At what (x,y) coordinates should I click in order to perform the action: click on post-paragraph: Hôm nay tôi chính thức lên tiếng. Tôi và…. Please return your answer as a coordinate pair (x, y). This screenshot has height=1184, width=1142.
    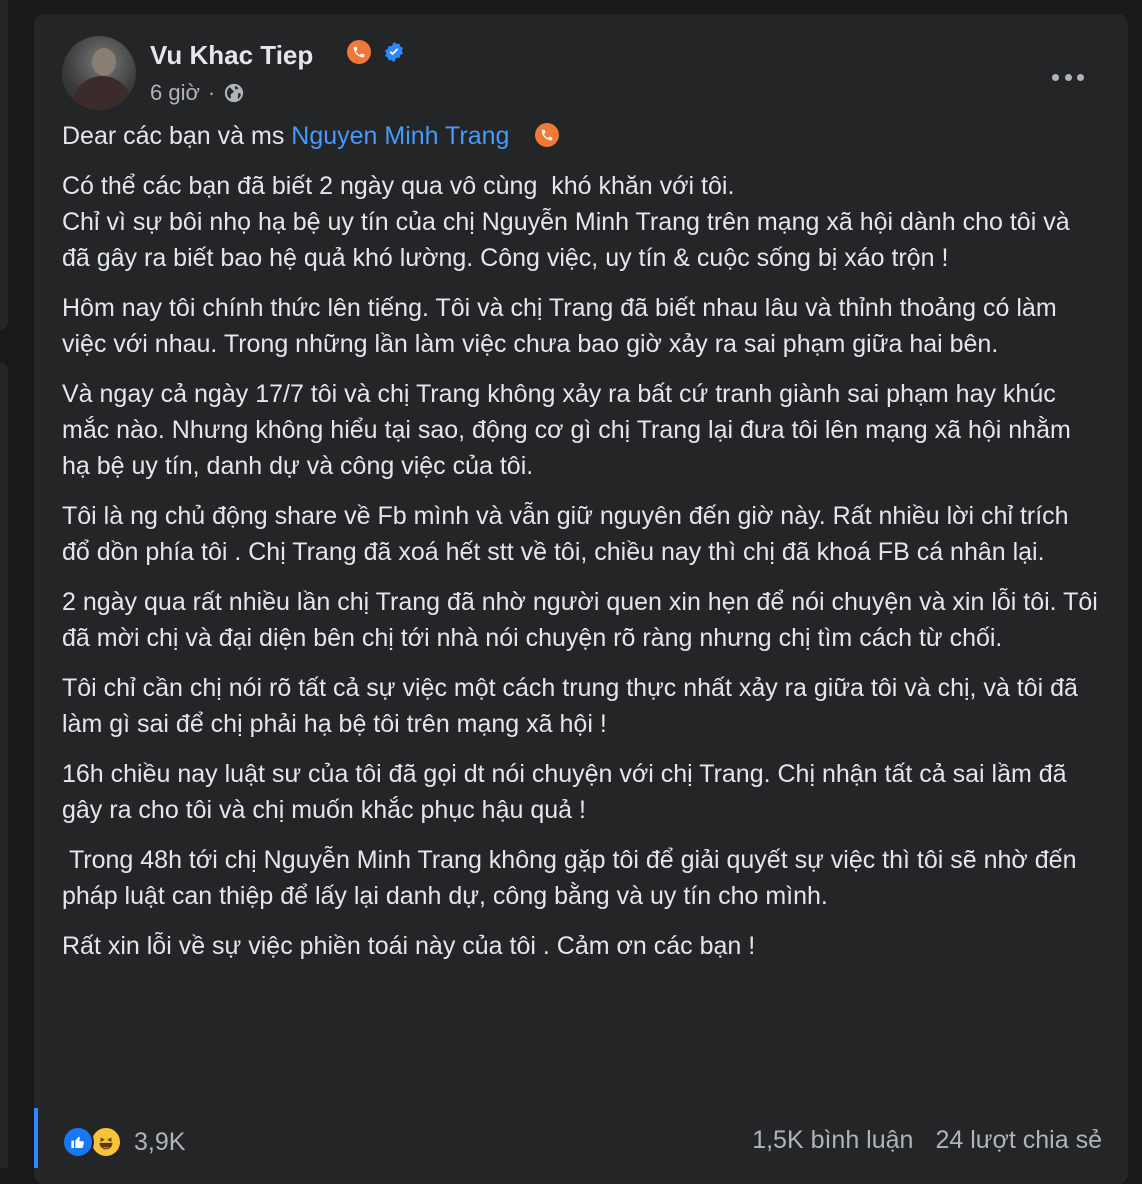
    Looking at the image, I should click on (563, 326).